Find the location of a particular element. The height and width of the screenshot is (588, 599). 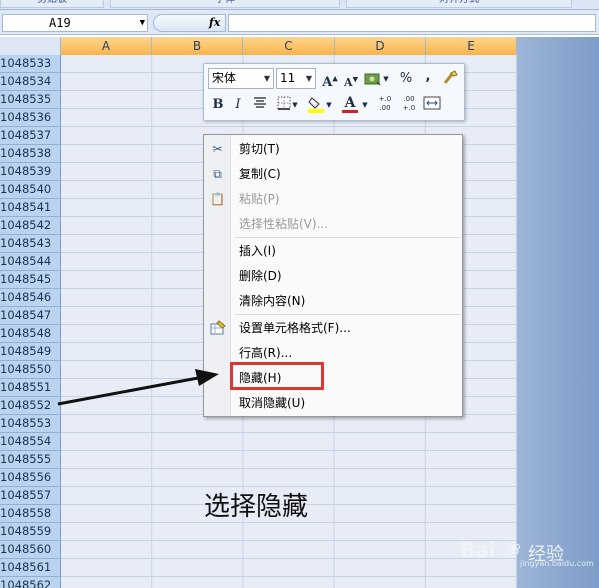

row-header: 1048548 is located at coordinates (30, 334).